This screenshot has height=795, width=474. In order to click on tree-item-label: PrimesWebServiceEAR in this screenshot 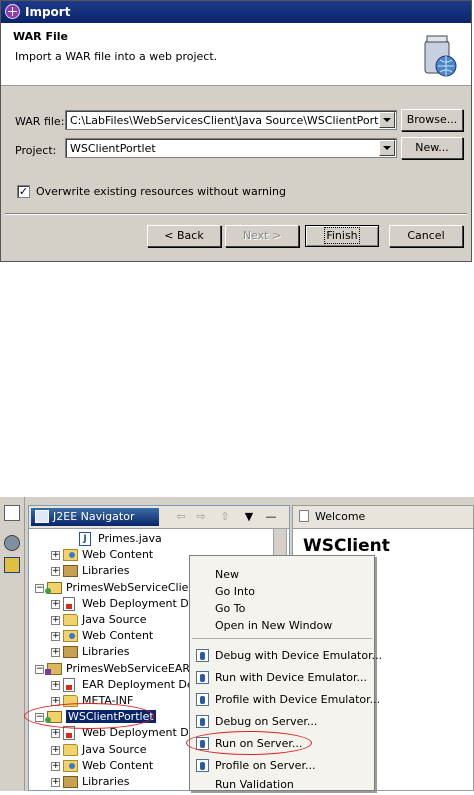, I will do `click(128, 668)`.